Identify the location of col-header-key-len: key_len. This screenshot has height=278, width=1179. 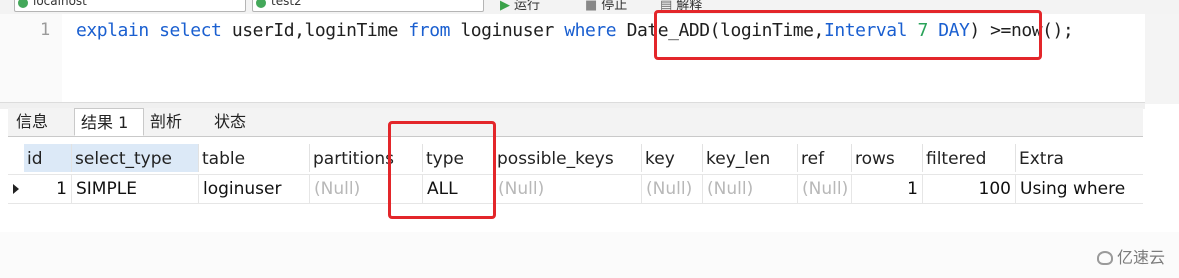
(750, 158).